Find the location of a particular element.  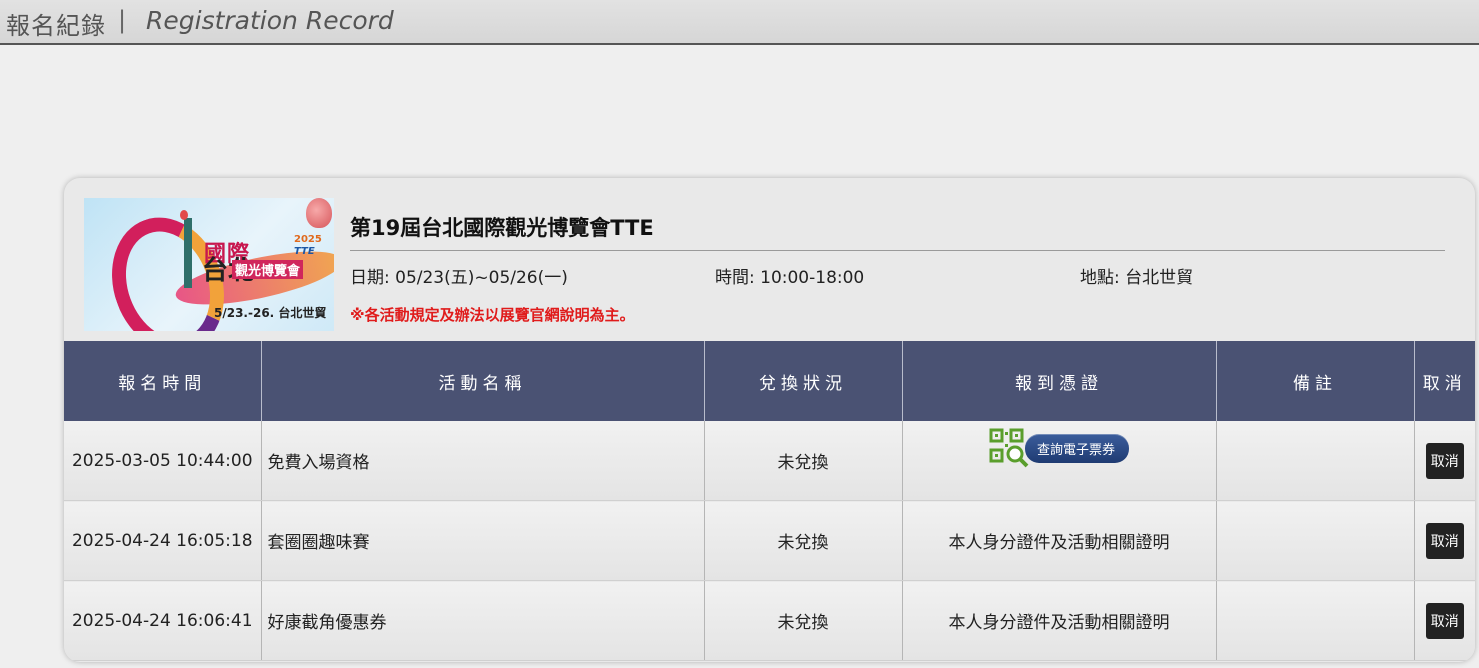

balloon-icon is located at coordinates (319, 213).